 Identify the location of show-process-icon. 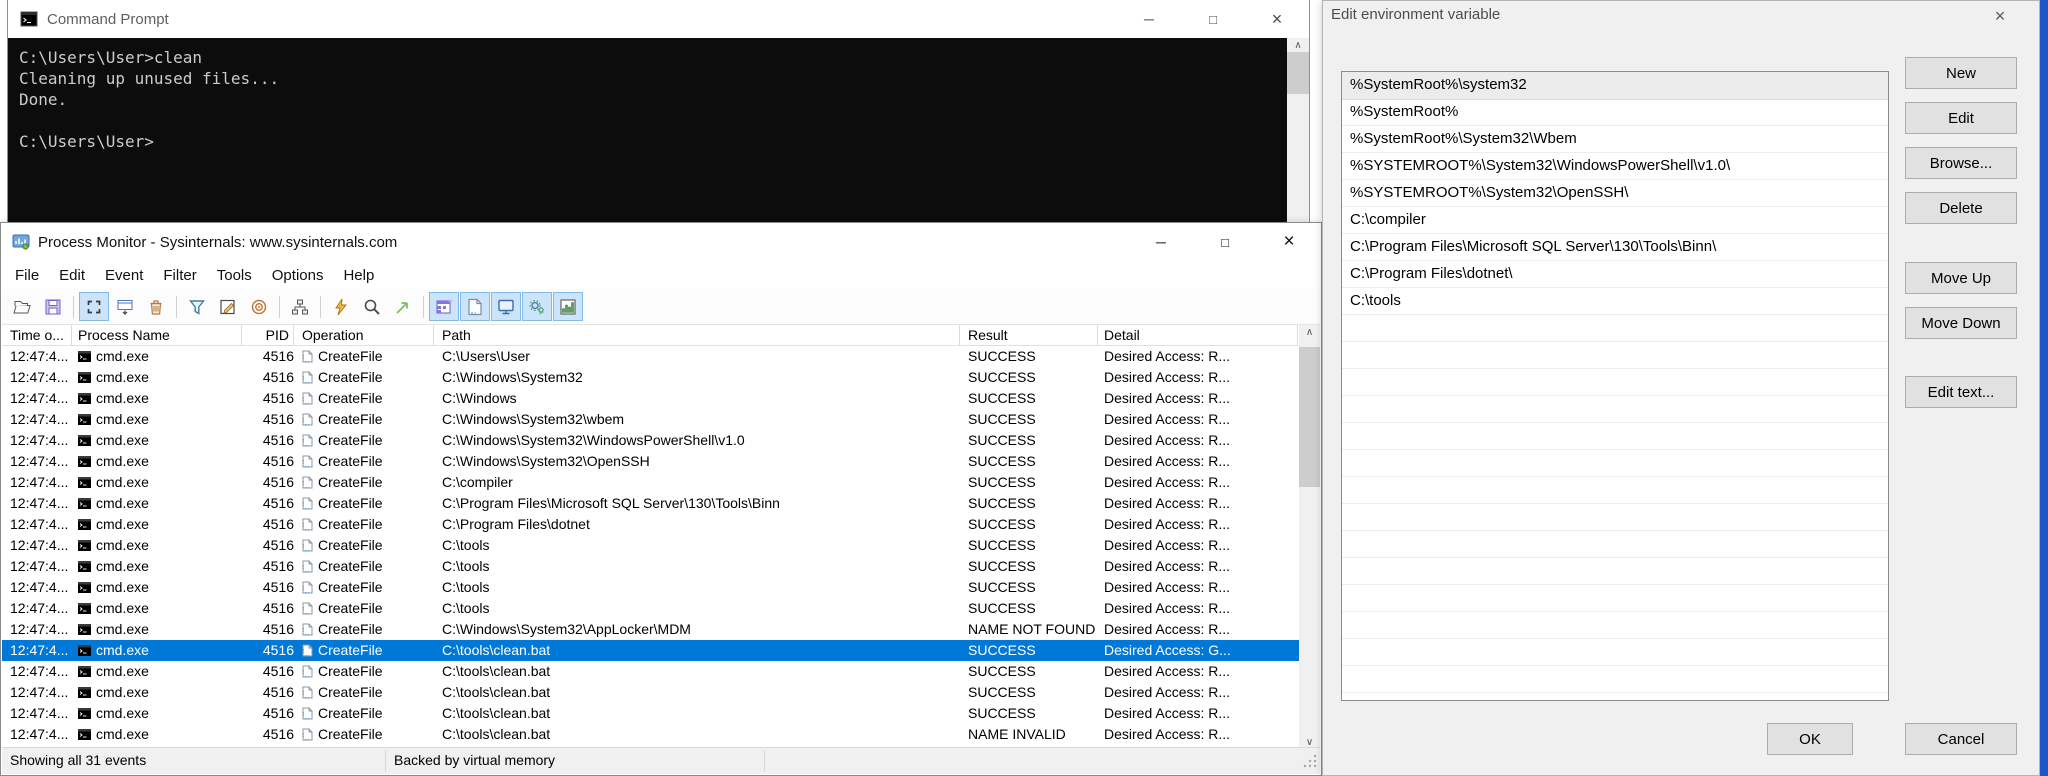
(537, 306).